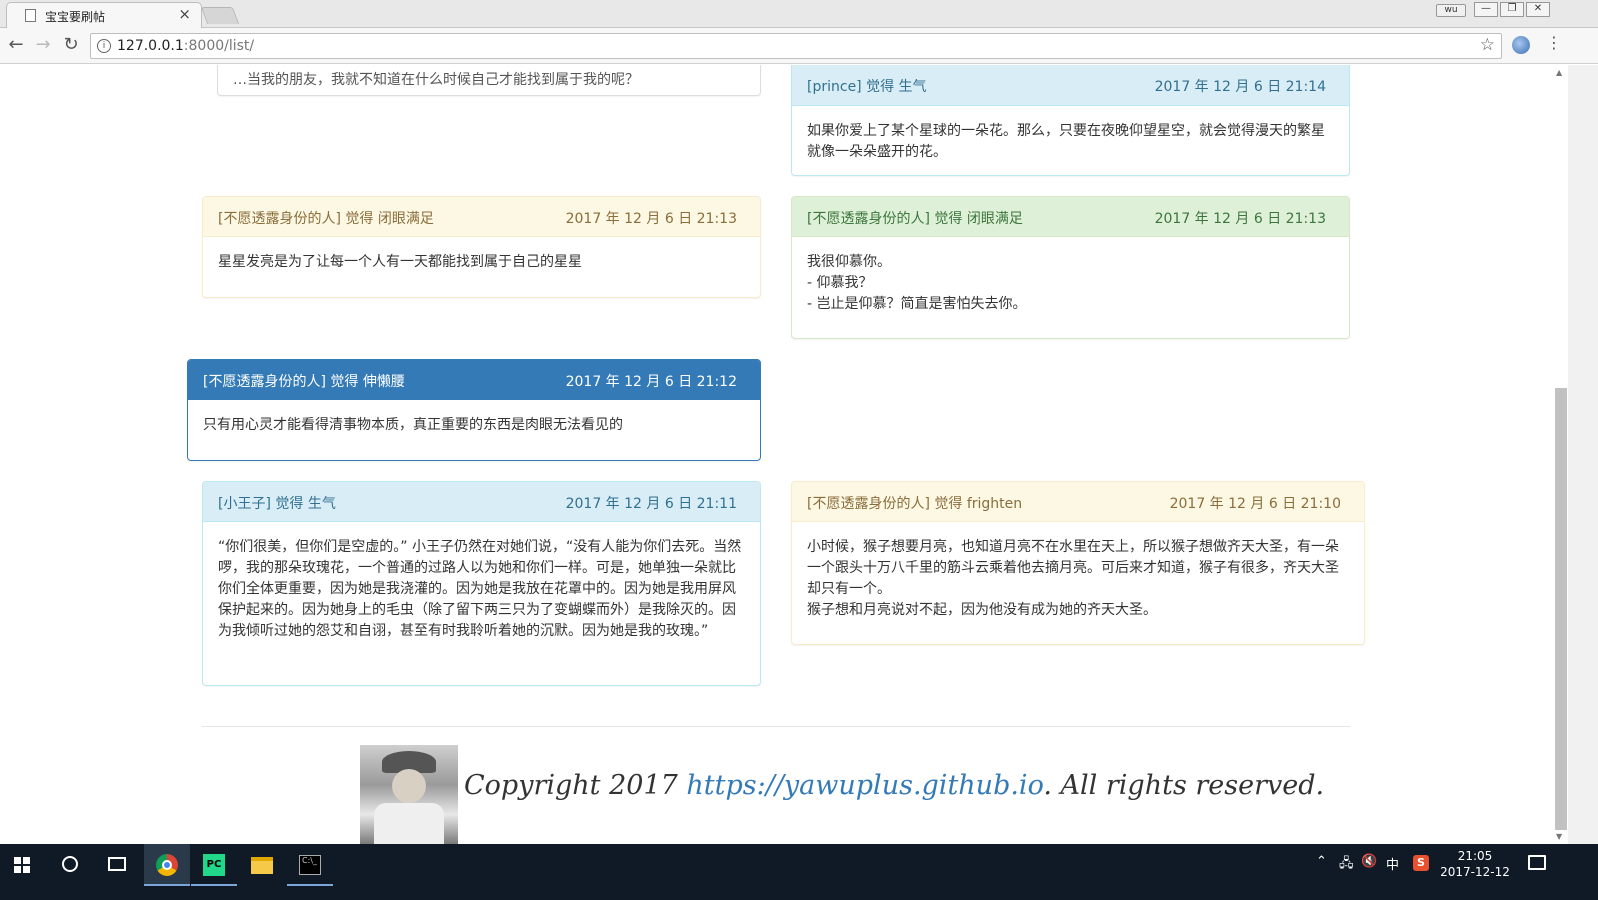  I want to click on system-clock: 21:05 2017-12-12, so click(1475, 864).